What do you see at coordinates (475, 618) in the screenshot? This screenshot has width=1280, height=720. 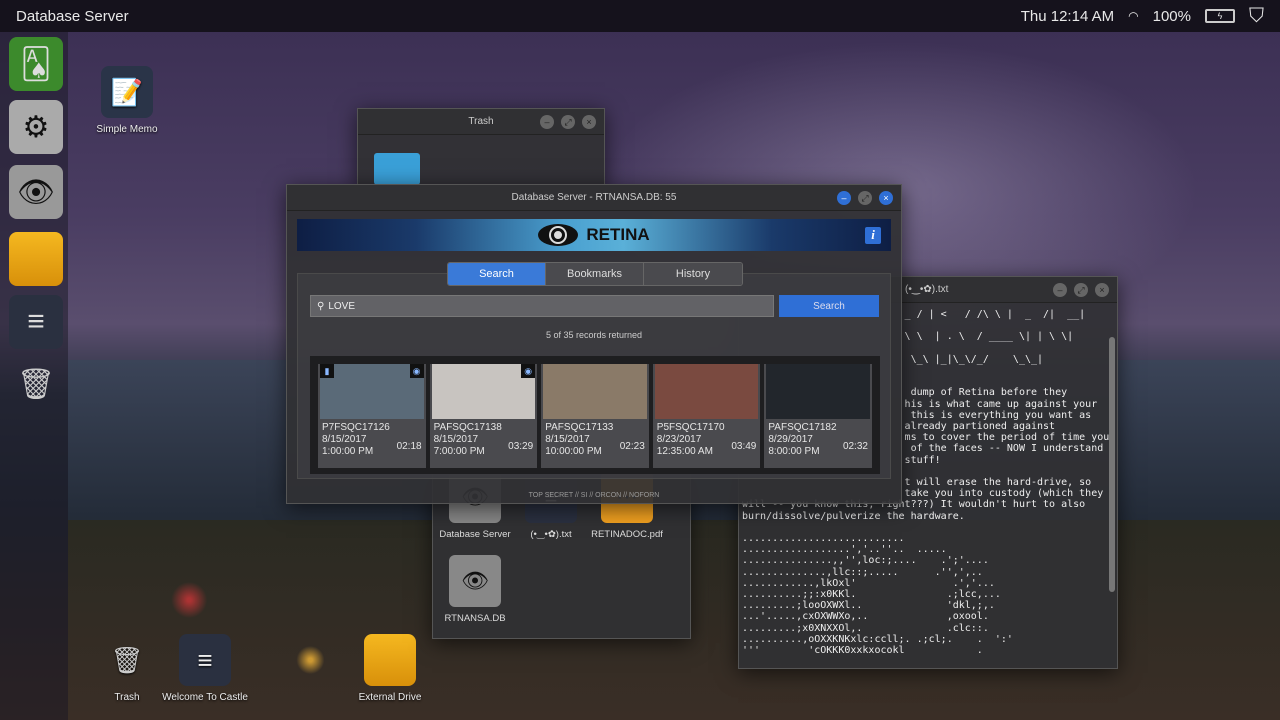 I see `file-label: RTNANSA.DB` at bounding box center [475, 618].